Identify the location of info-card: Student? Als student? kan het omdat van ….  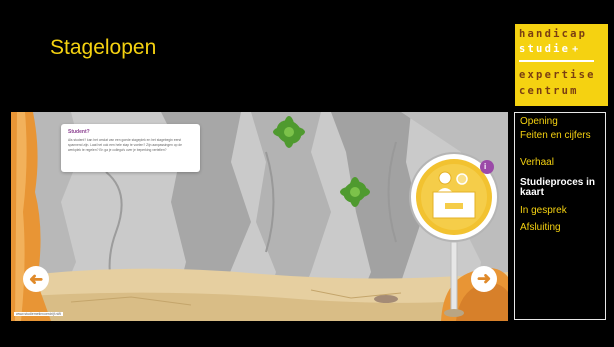
(130, 148).